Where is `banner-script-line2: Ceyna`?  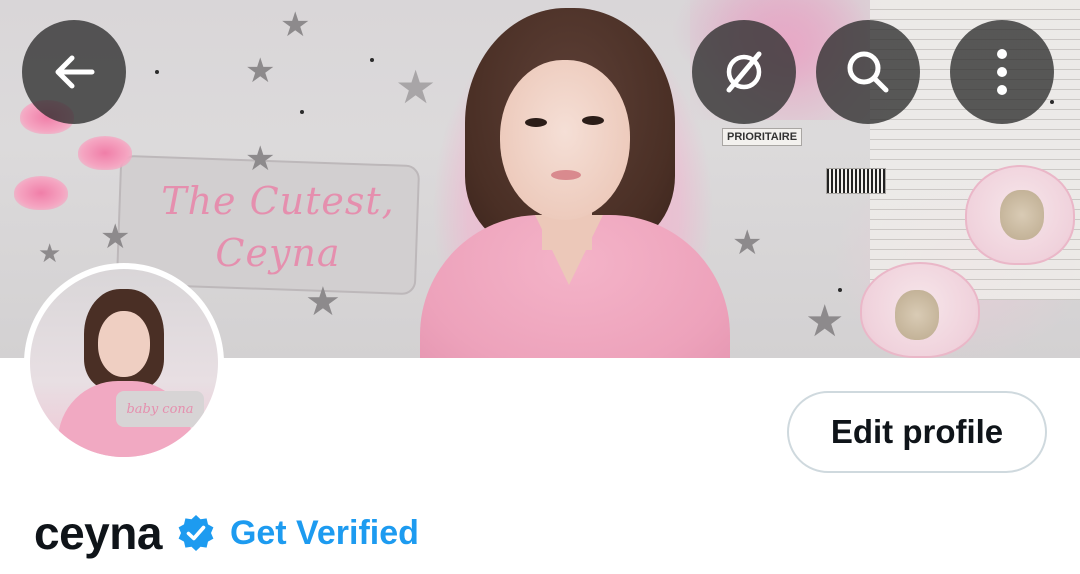 banner-script-line2: Ceyna is located at coordinates (278, 253).